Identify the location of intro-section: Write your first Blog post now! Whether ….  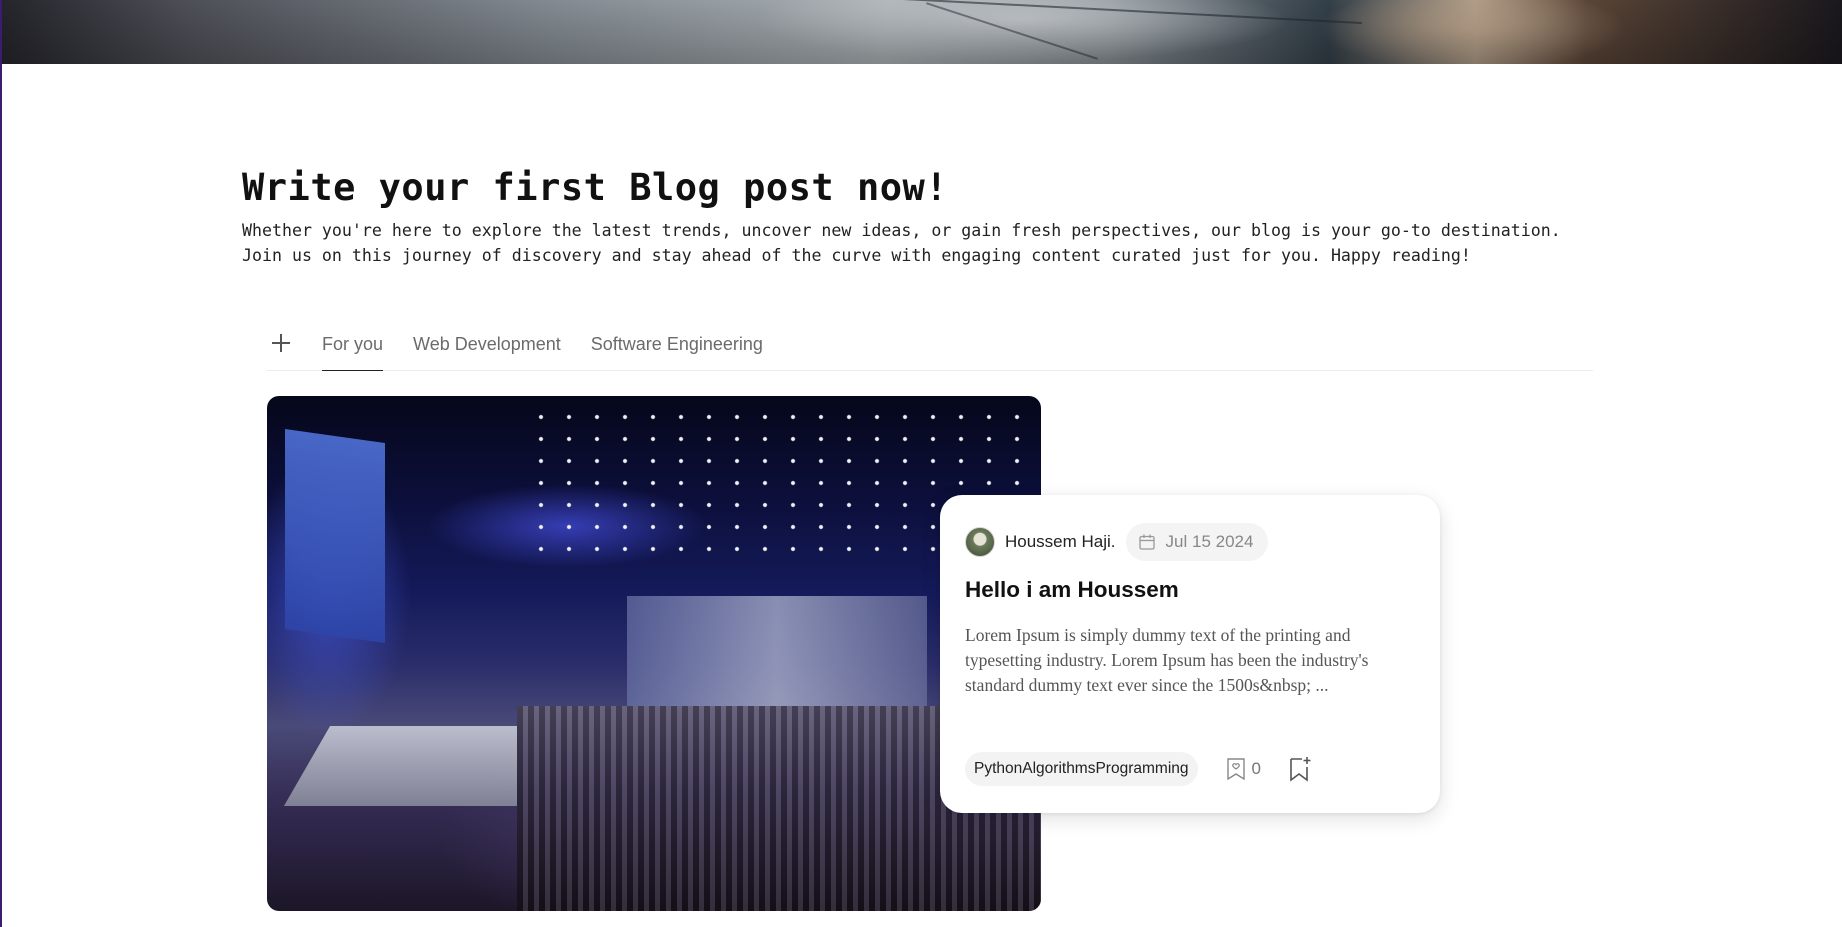
(917, 217).